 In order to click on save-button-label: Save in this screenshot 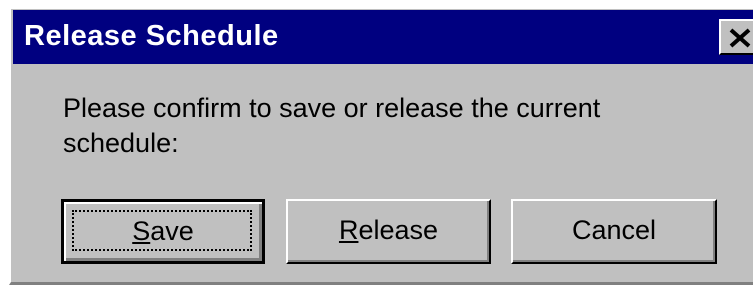, I will do `click(163, 231)`.